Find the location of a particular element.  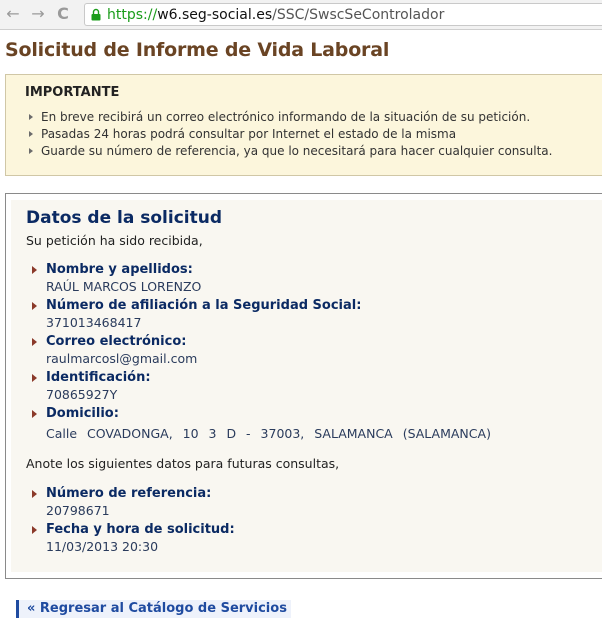

field-value: 70865927Y is located at coordinates (82, 394).